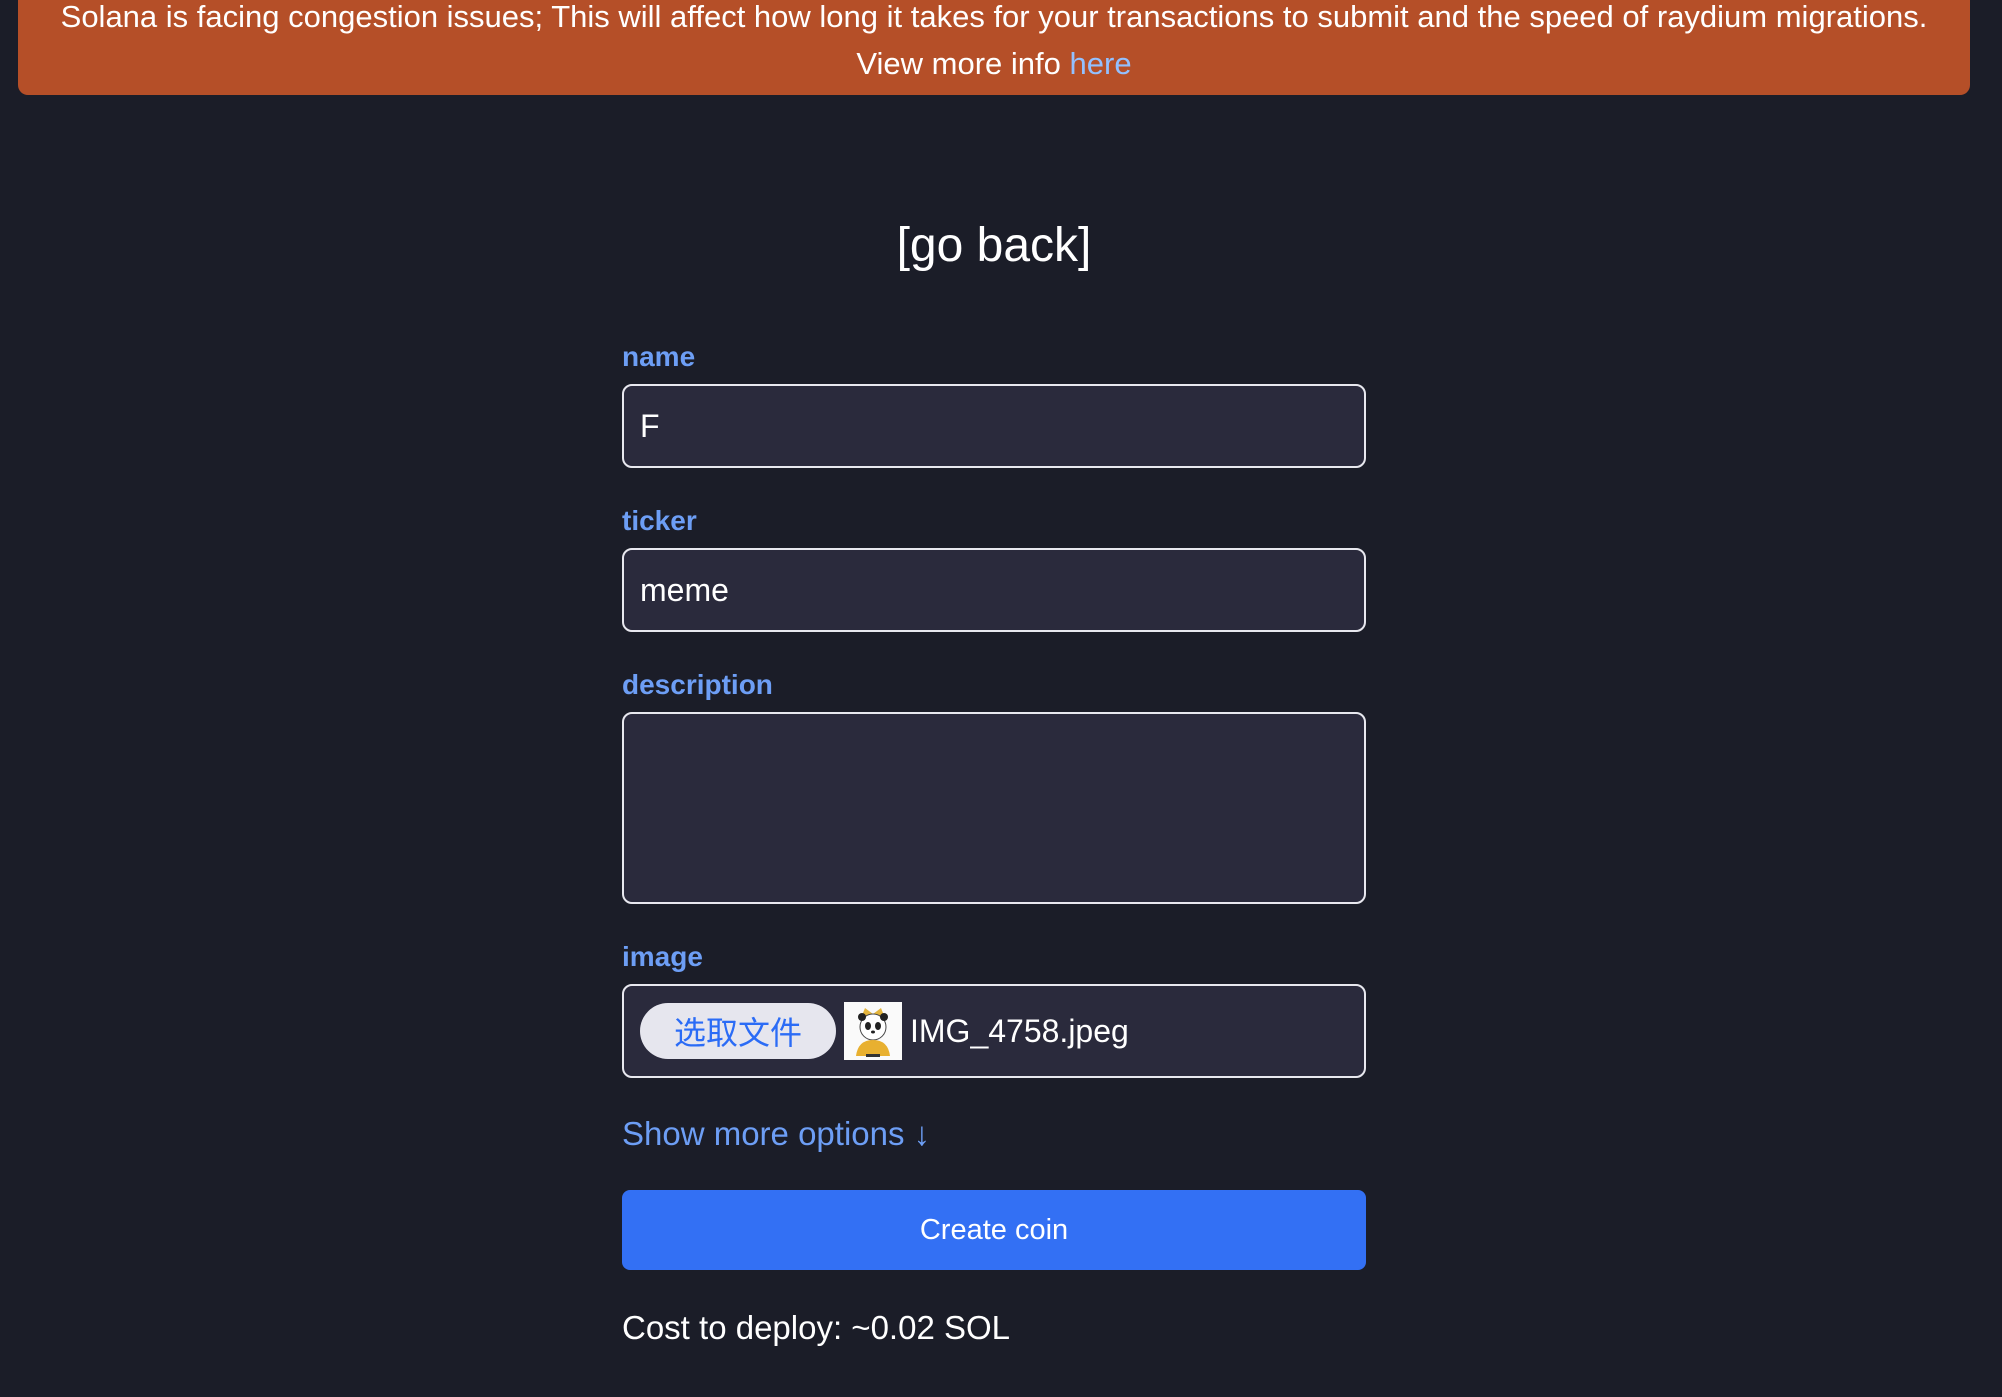 The width and height of the screenshot is (2002, 1397). What do you see at coordinates (816, 1327) in the screenshot?
I see `cost-to-deploy-text: Cost to deploy: ~0.02 SOL` at bounding box center [816, 1327].